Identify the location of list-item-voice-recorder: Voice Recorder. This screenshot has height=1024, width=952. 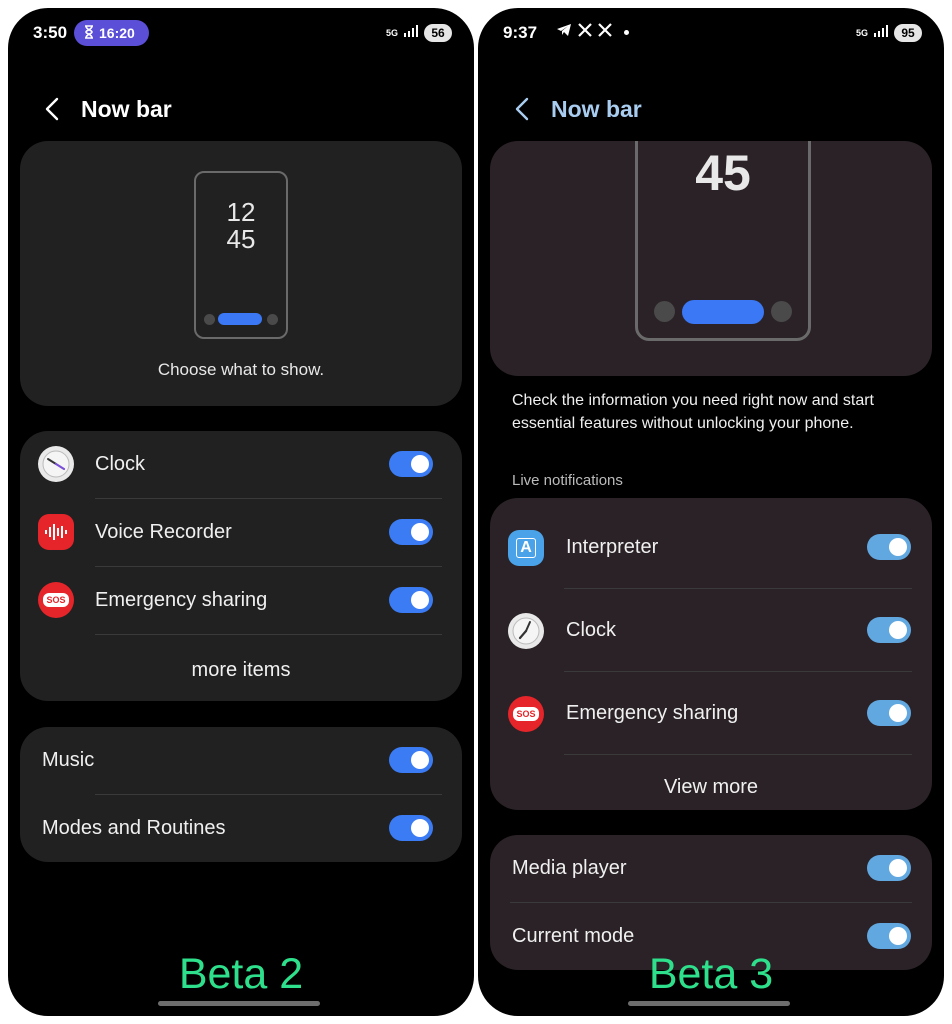
(241, 533).